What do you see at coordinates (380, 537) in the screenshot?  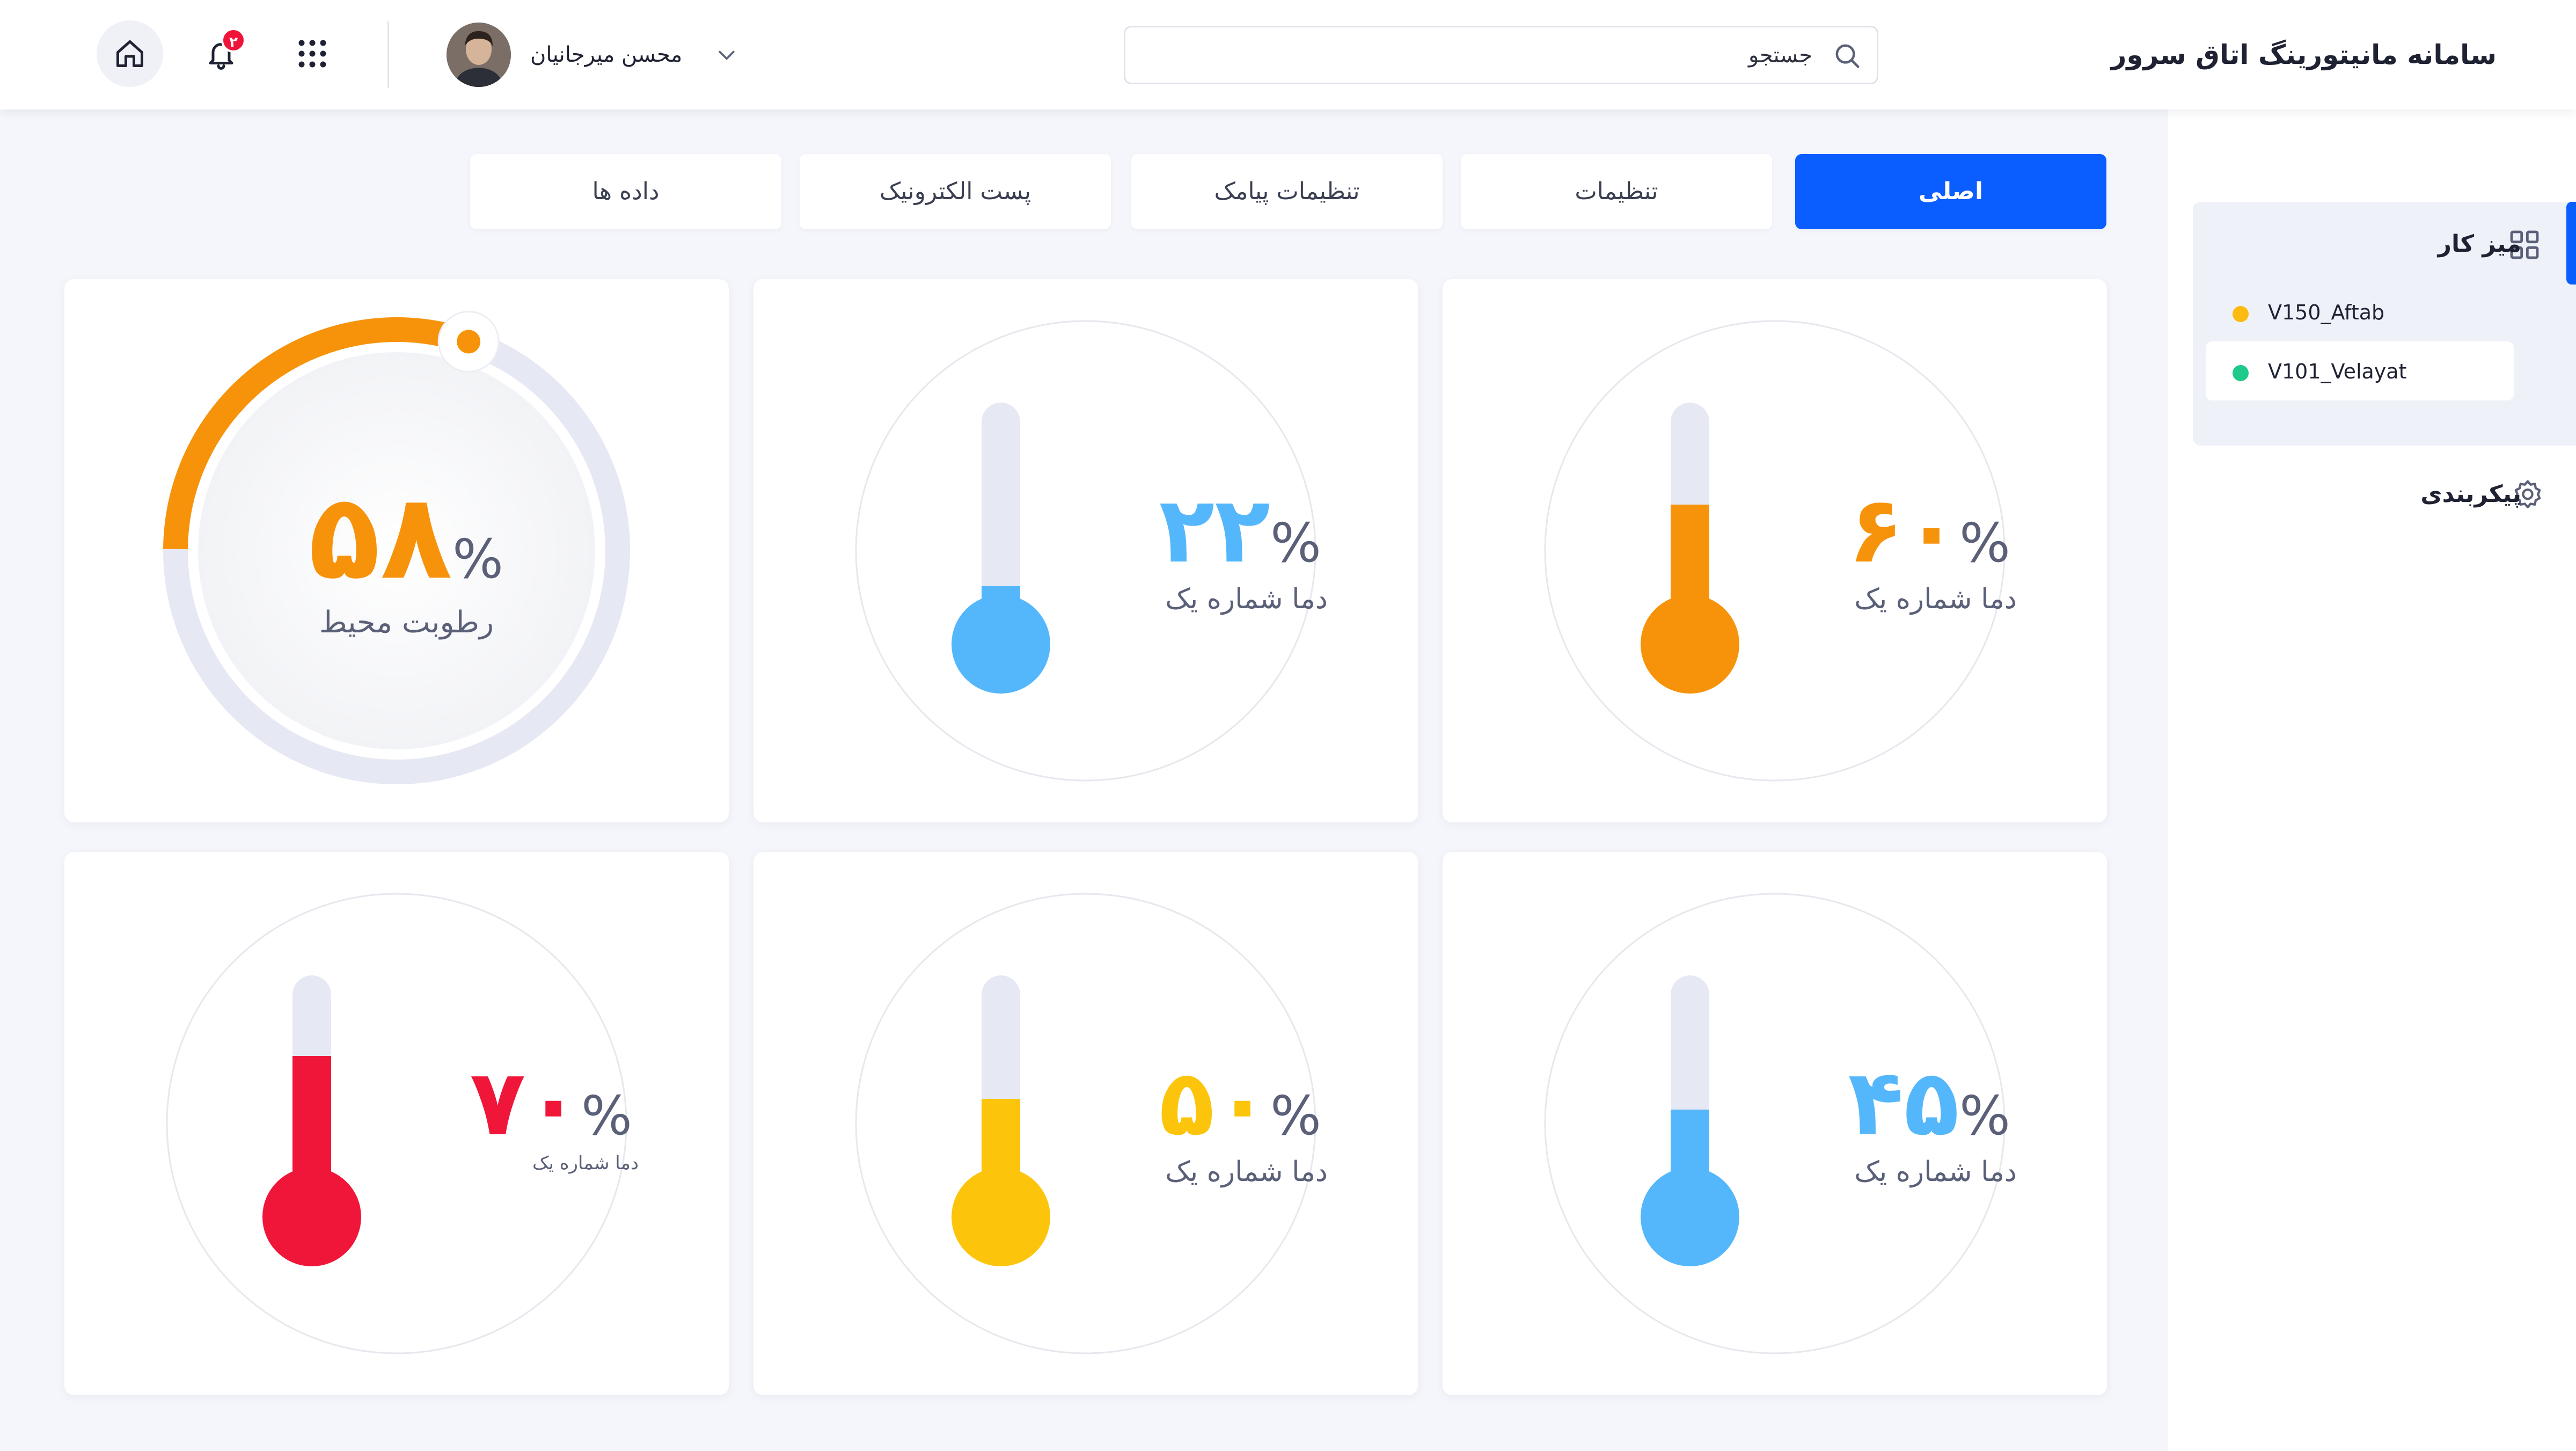 I see `value-number: ۵۸` at bounding box center [380, 537].